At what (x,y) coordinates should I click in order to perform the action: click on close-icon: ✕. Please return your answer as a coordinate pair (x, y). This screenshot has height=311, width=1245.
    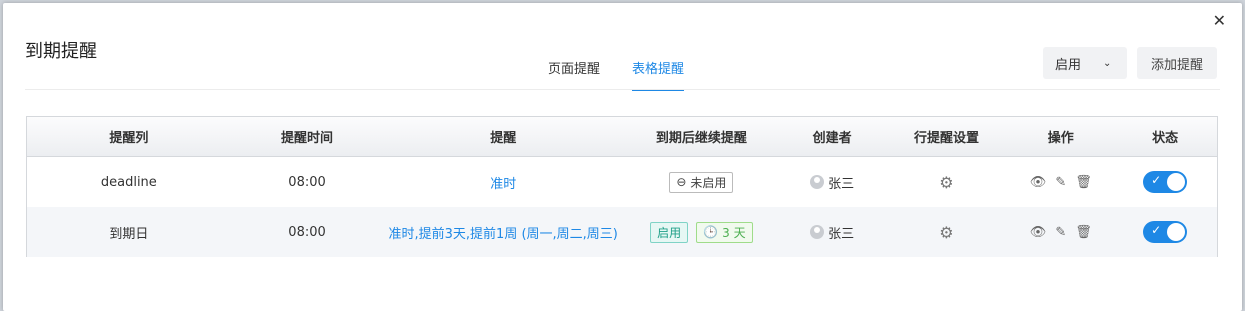
    Looking at the image, I should click on (1219, 21).